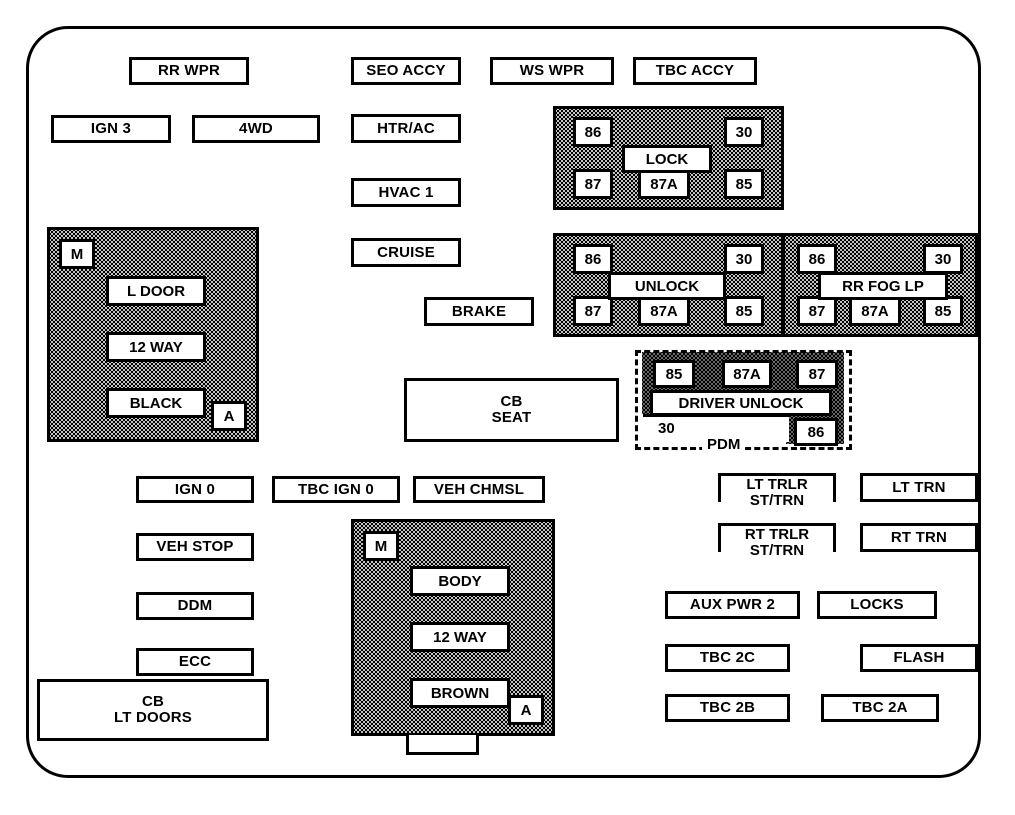 The image size is (1015, 815). What do you see at coordinates (777, 550) in the screenshot?
I see `rt-trlr-line-2: ST/TRN` at bounding box center [777, 550].